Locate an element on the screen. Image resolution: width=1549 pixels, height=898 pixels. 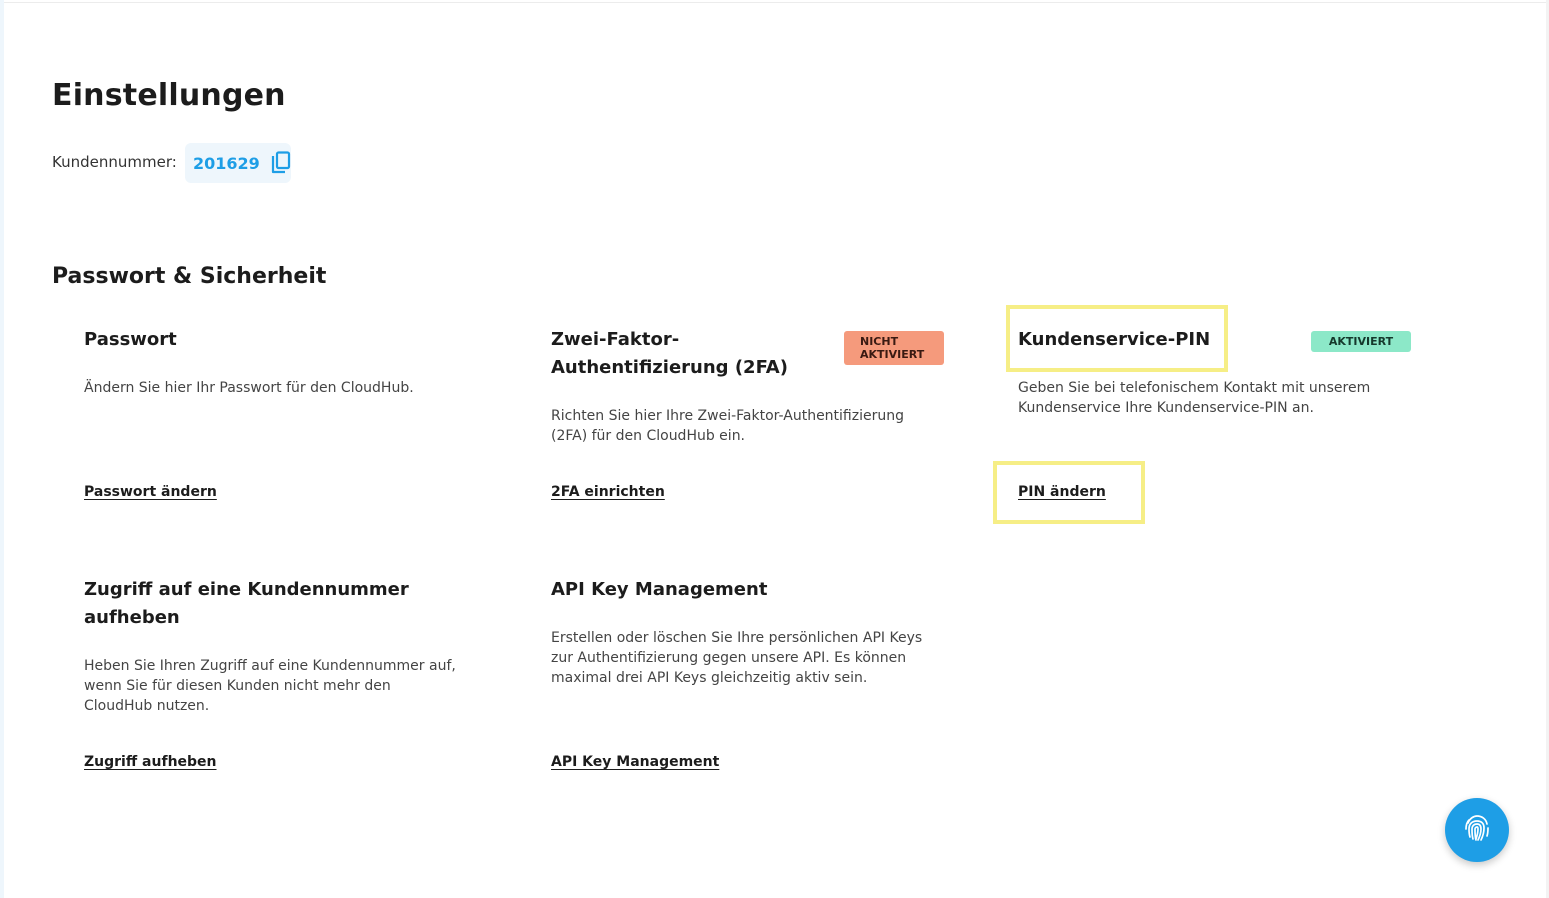
status-badge-active: AKTIVIERT is located at coordinates (1361, 341).